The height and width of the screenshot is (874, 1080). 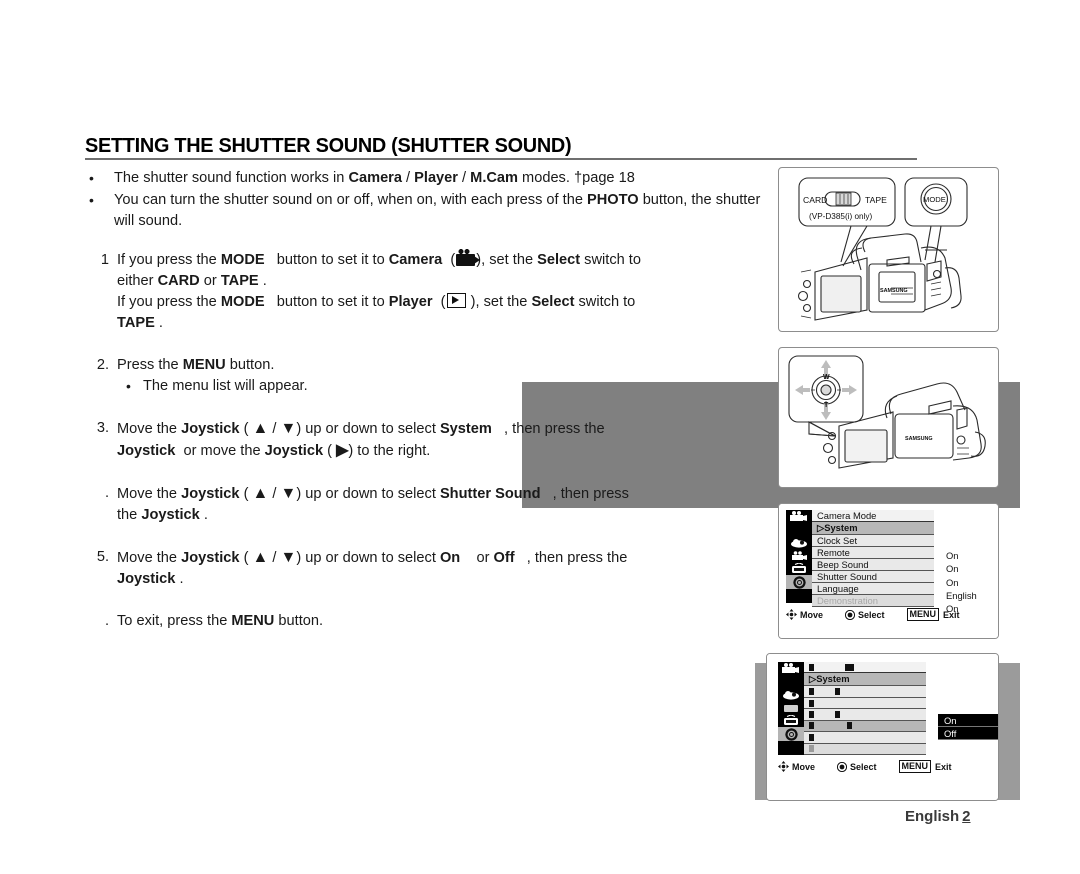 I want to click on record-mode-icon, so click(x=799, y=555).